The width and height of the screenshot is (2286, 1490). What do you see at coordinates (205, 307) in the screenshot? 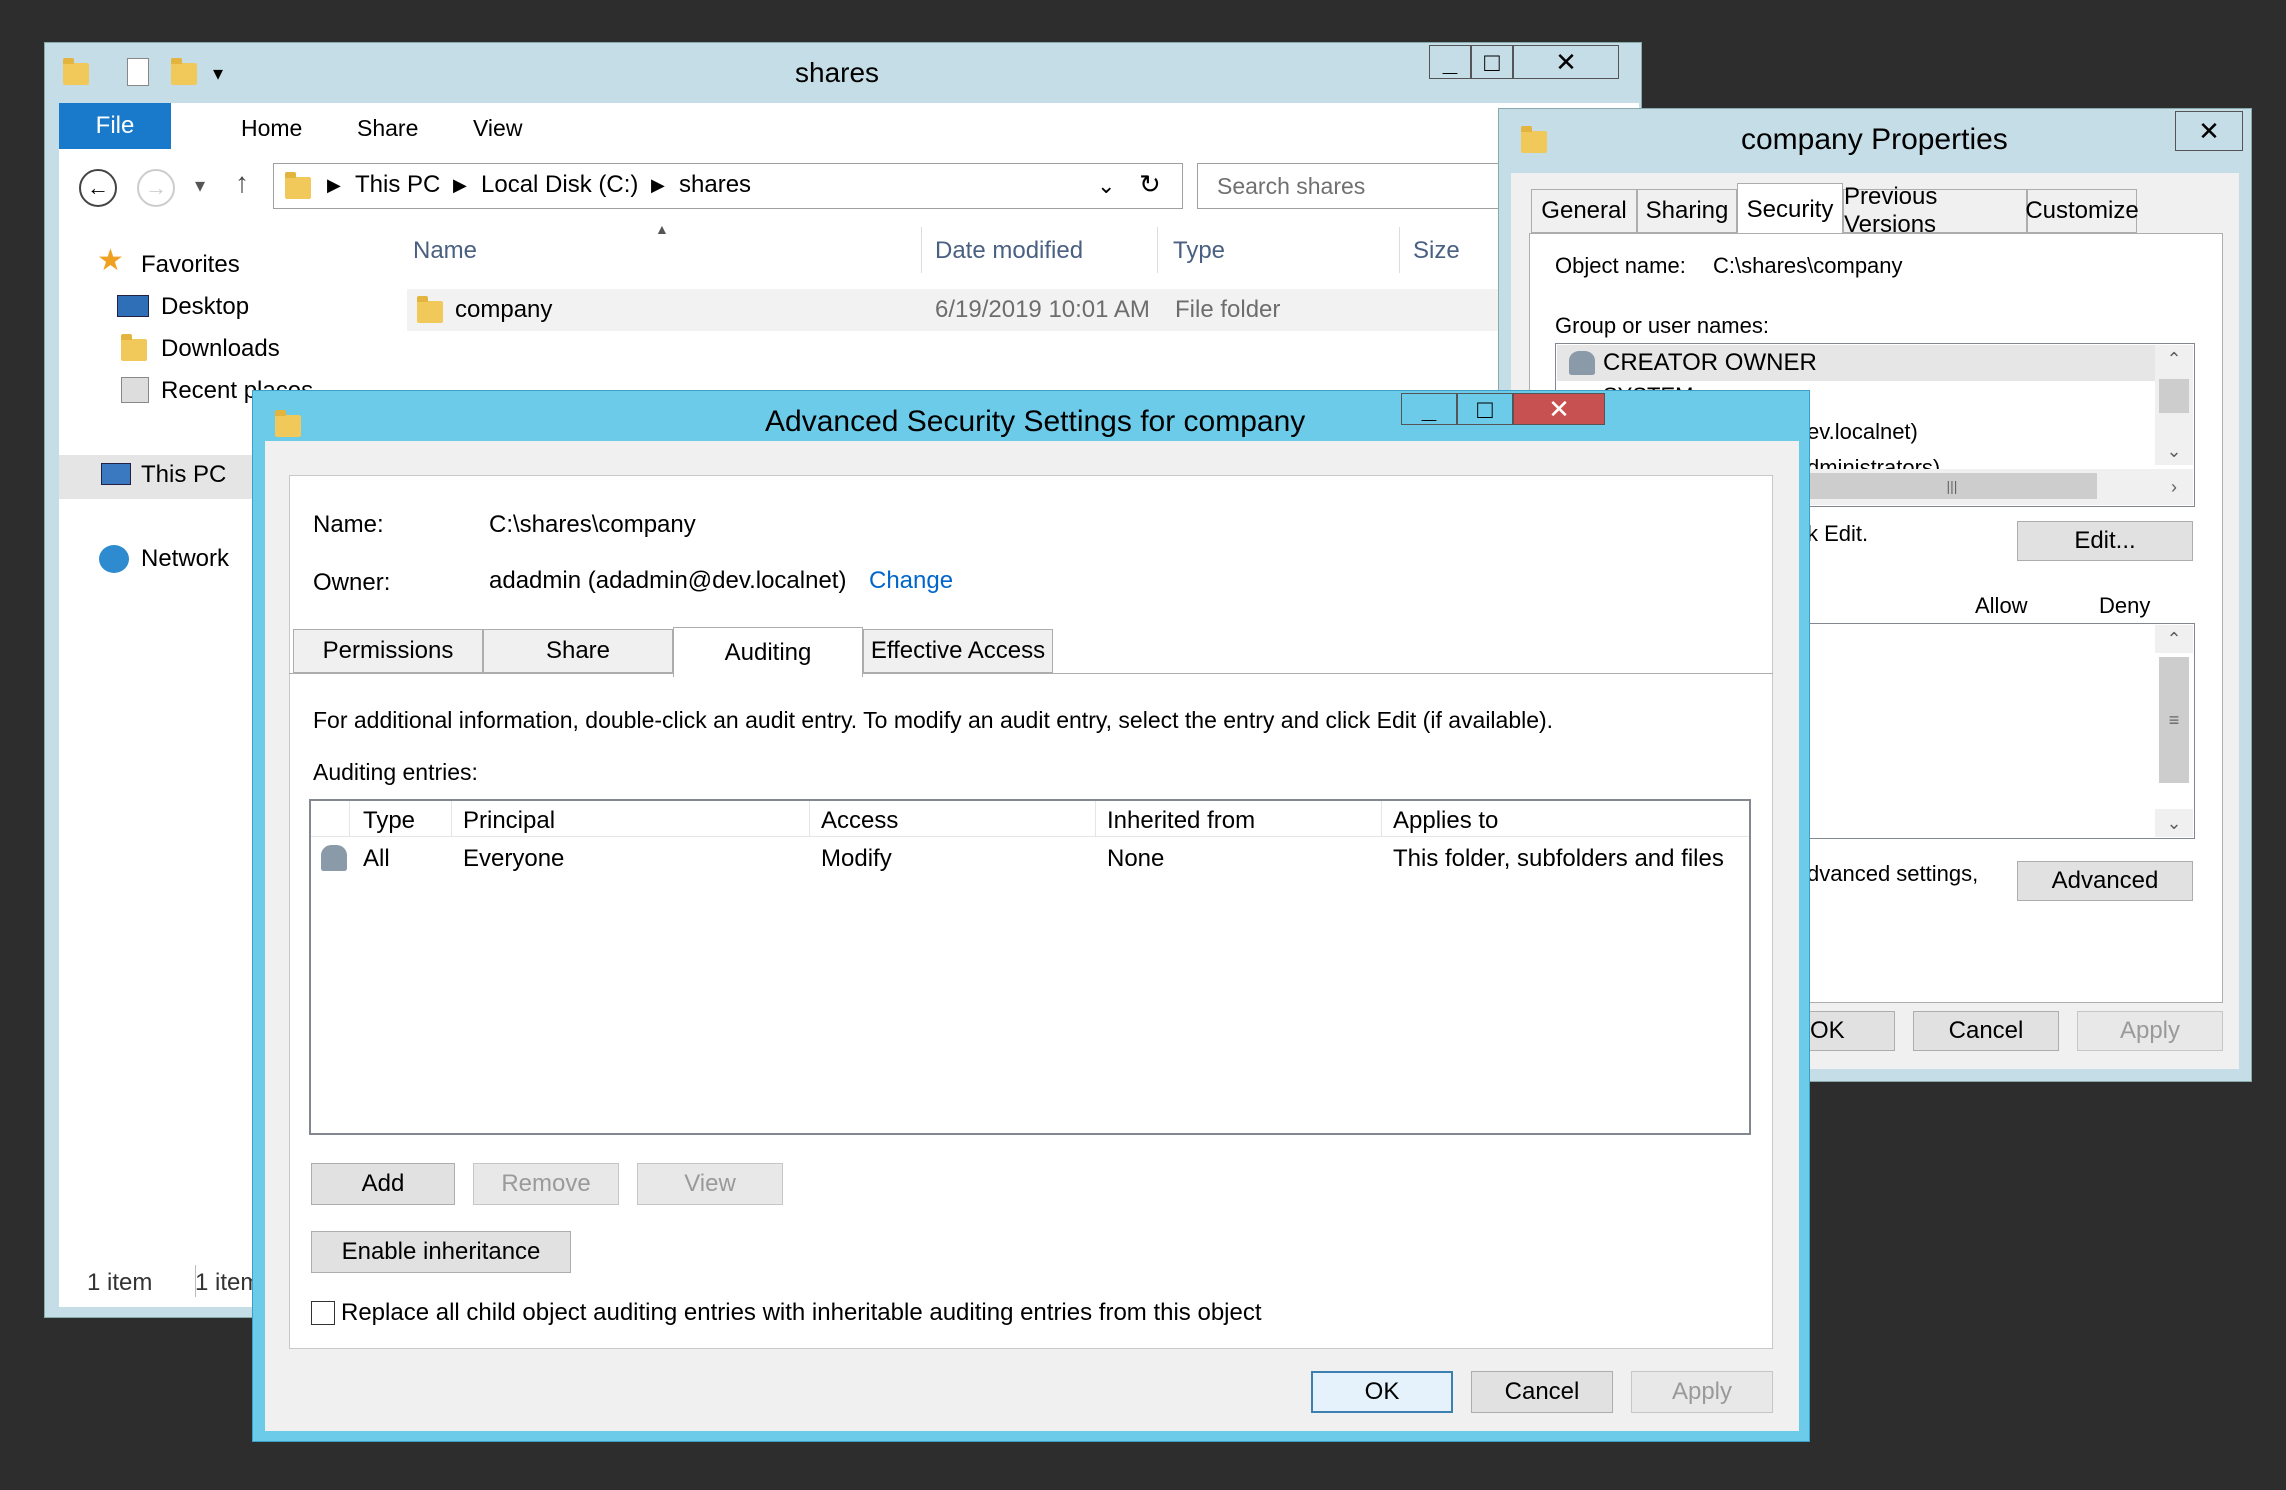
I see `nav-desktop: Desktop` at bounding box center [205, 307].